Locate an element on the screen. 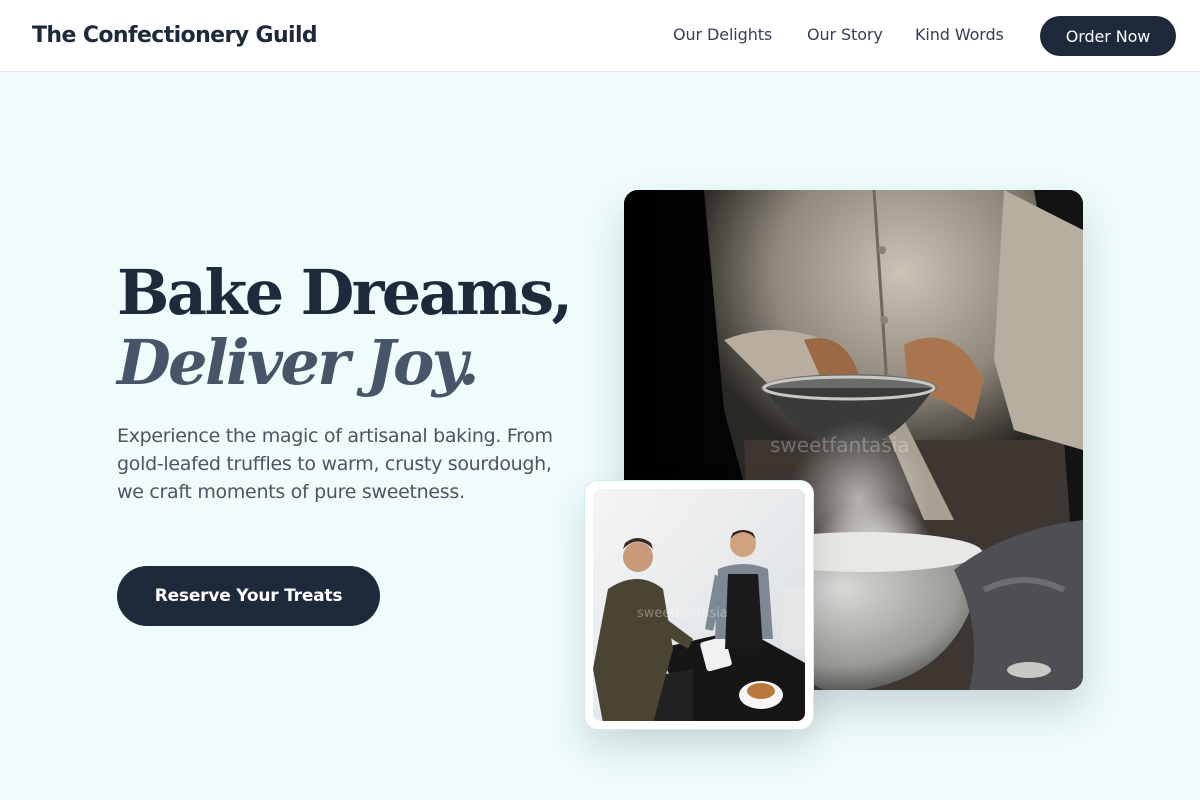 This screenshot has width=1200, height=800. nav-link-our-delights: Our Delights is located at coordinates (722, 35).